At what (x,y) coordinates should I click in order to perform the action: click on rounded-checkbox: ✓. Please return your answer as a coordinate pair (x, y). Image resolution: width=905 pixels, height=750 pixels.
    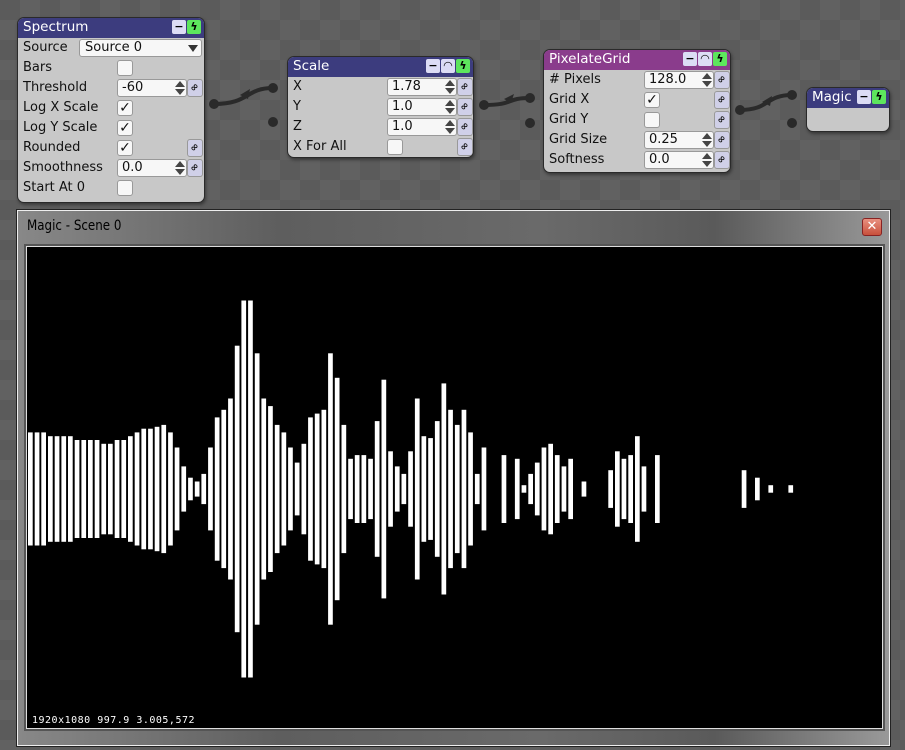
    Looking at the image, I should click on (125, 148).